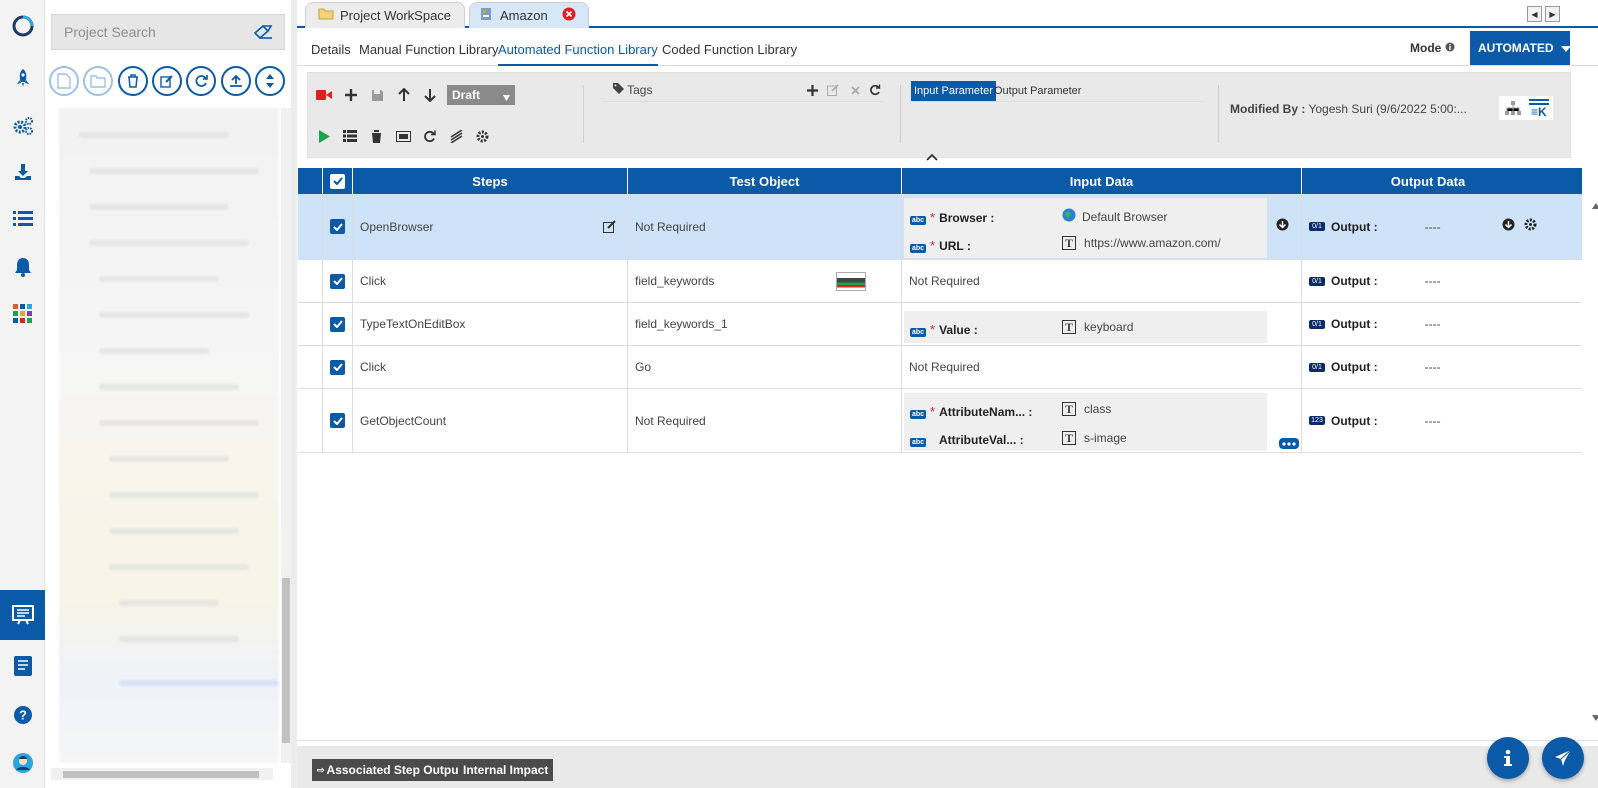 This screenshot has width=1598, height=788. I want to click on param-value: T s-image, so click(1094, 438).